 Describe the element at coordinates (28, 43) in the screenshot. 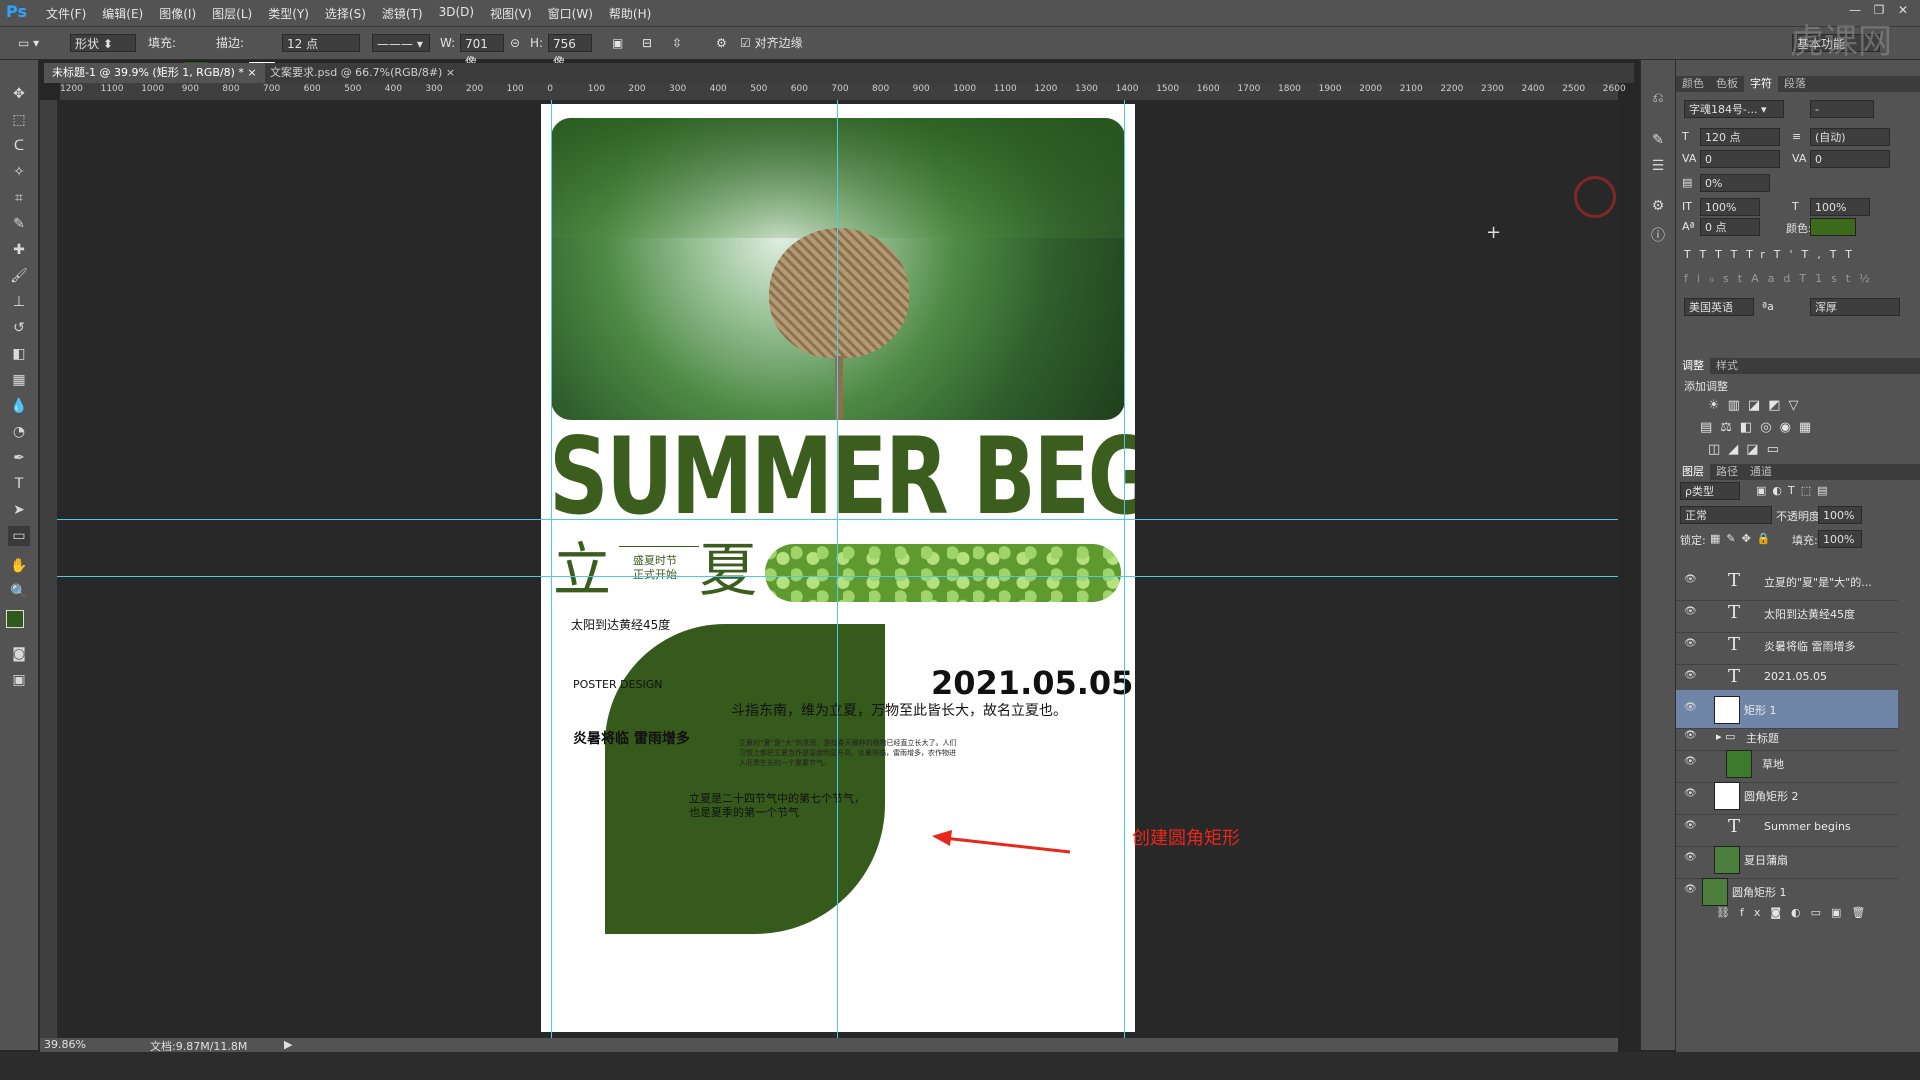

I see `shape-tool-preset-icon: ▭ ▾` at that location.